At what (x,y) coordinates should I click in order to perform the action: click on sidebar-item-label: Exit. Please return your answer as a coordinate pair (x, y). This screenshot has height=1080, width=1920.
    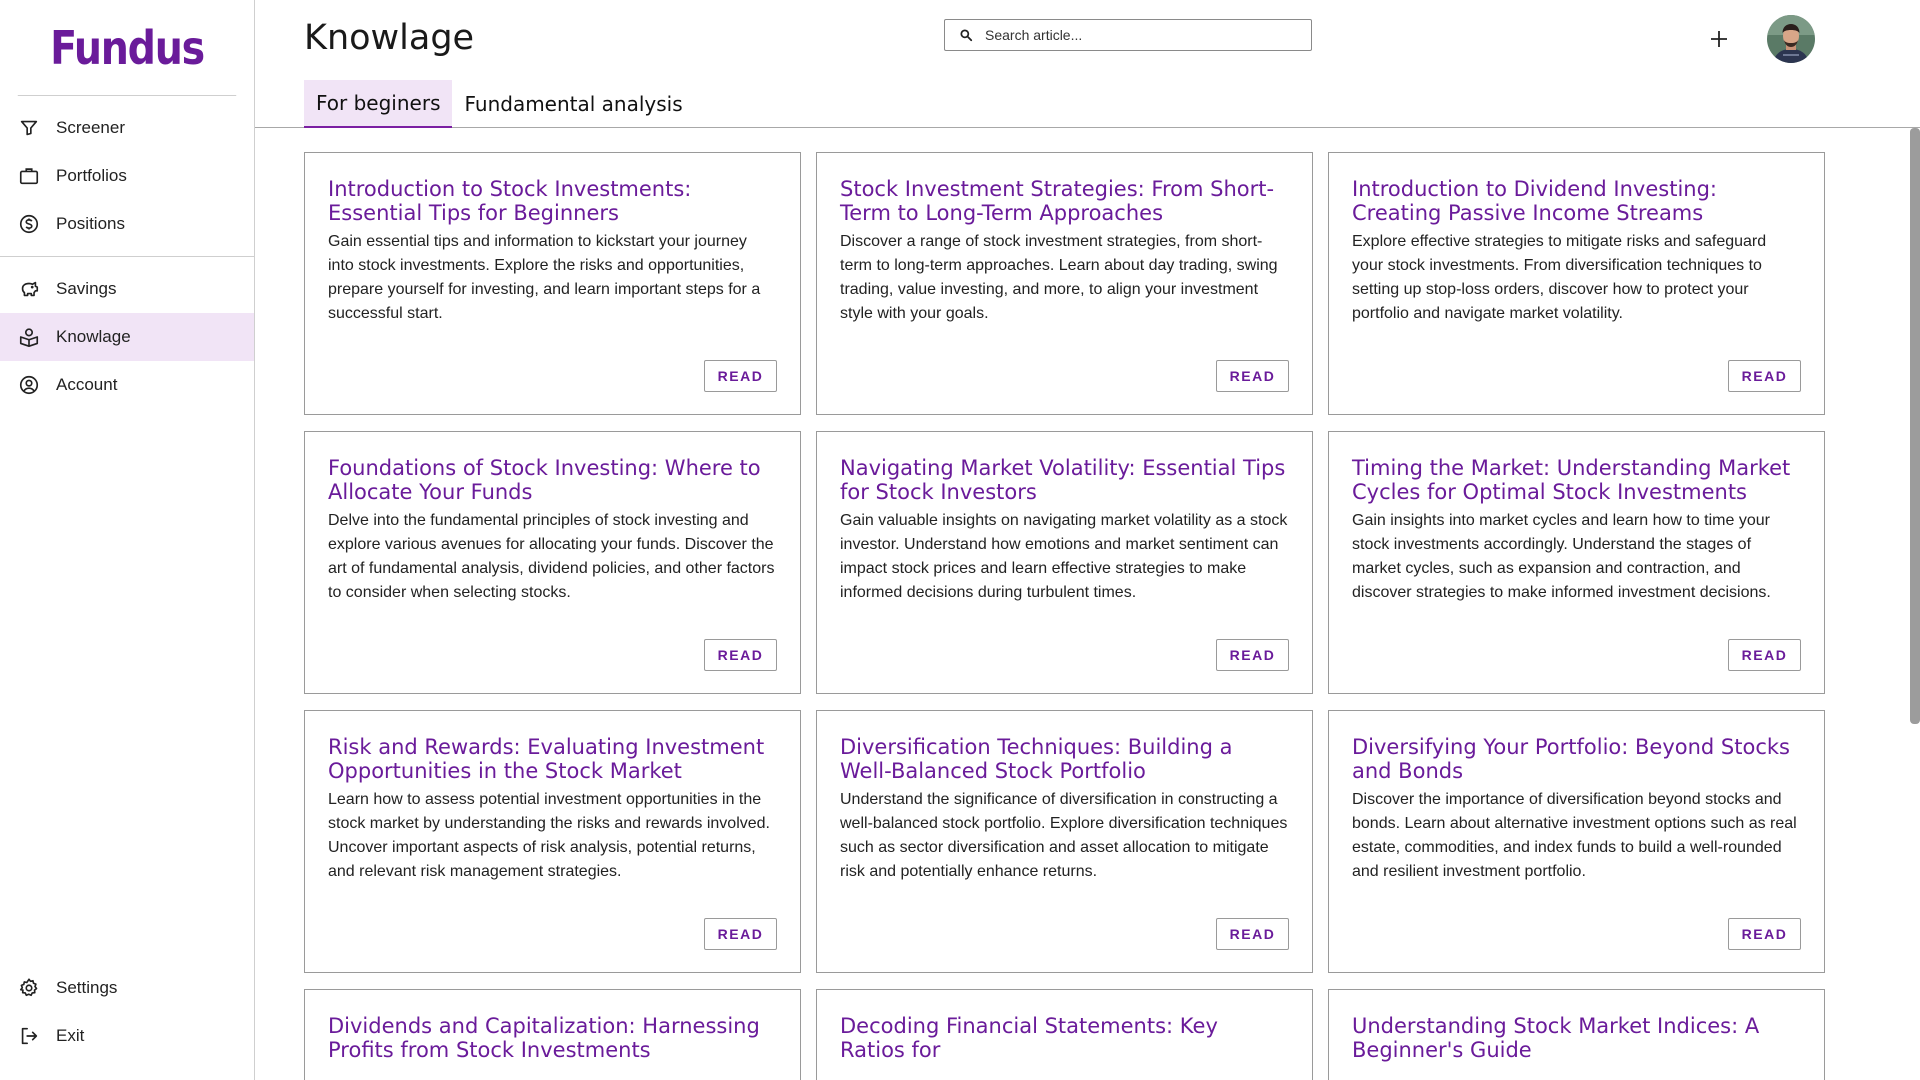
    Looking at the image, I should click on (70, 1035).